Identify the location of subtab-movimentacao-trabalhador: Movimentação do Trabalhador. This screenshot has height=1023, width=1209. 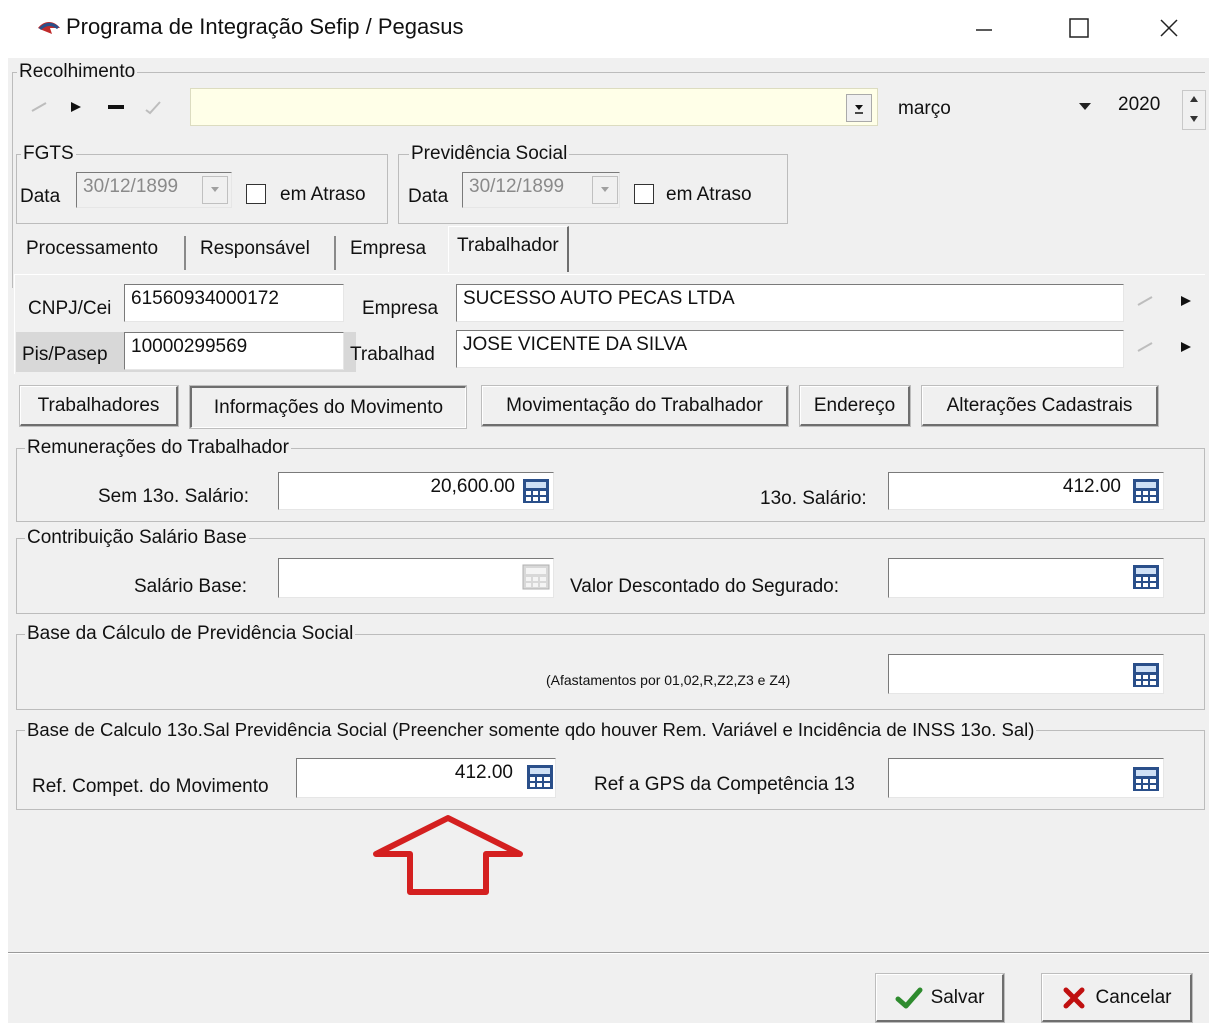
(635, 406).